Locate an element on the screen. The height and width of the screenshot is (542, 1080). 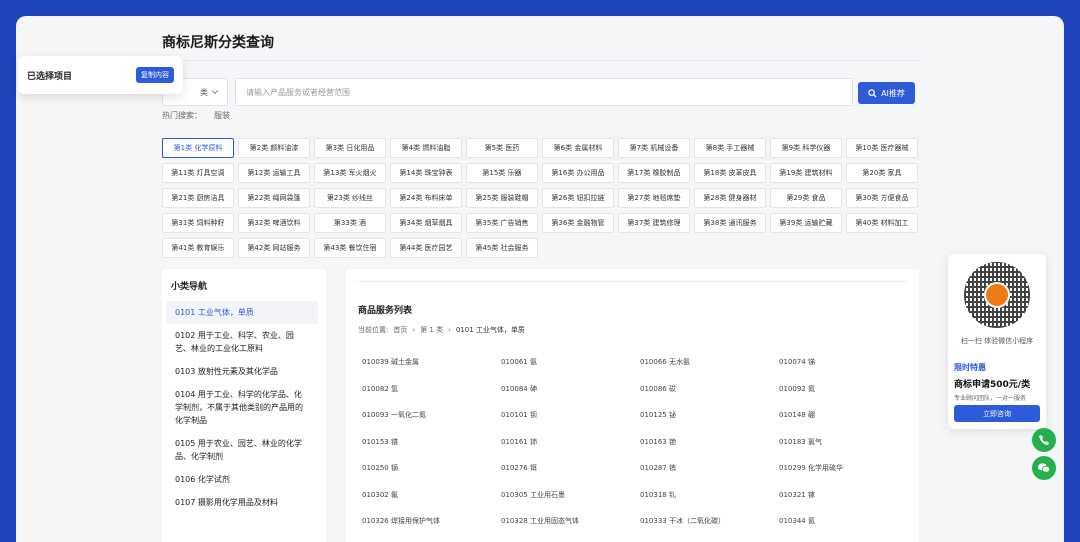
class-button: 第21类 厨房洁具 is located at coordinates (198, 198).